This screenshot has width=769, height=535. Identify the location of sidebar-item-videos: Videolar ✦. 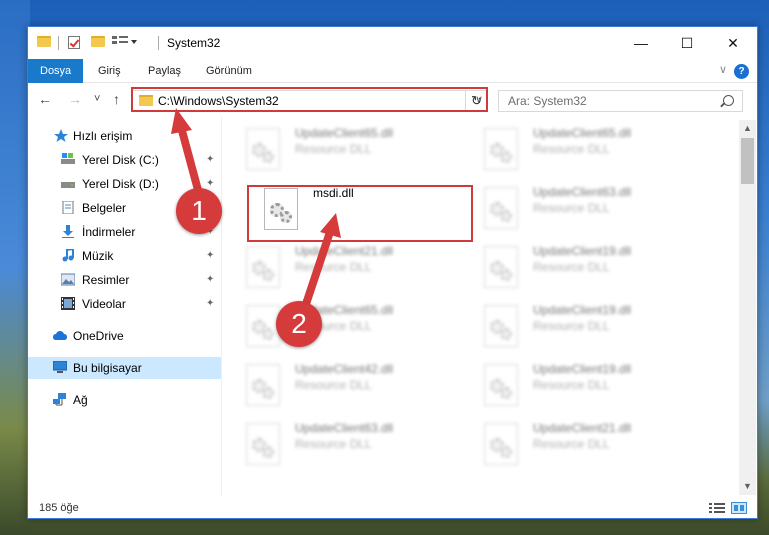
(124, 304).